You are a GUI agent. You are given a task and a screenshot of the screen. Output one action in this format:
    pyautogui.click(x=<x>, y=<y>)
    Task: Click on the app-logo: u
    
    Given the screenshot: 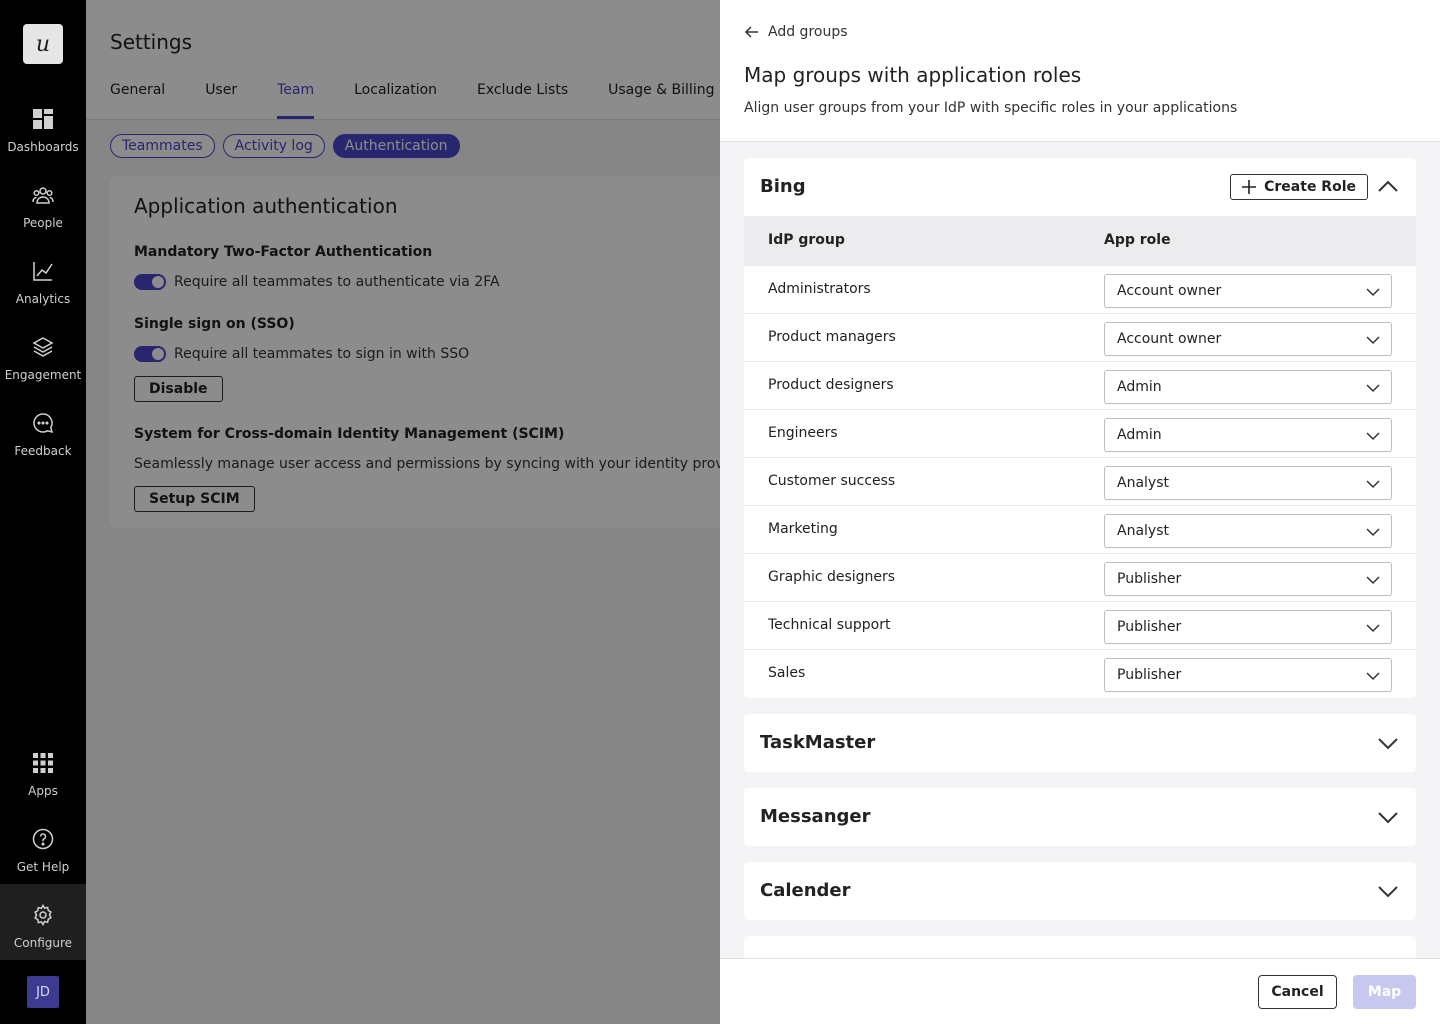 What is the action you would take?
    pyautogui.click(x=43, y=44)
    